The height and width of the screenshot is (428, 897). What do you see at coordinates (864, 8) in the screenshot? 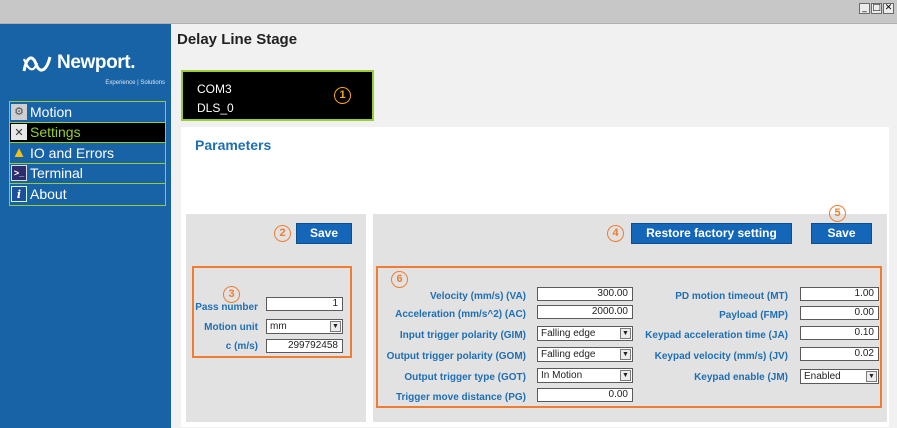
I see `minimize-button: _` at bounding box center [864, 8].